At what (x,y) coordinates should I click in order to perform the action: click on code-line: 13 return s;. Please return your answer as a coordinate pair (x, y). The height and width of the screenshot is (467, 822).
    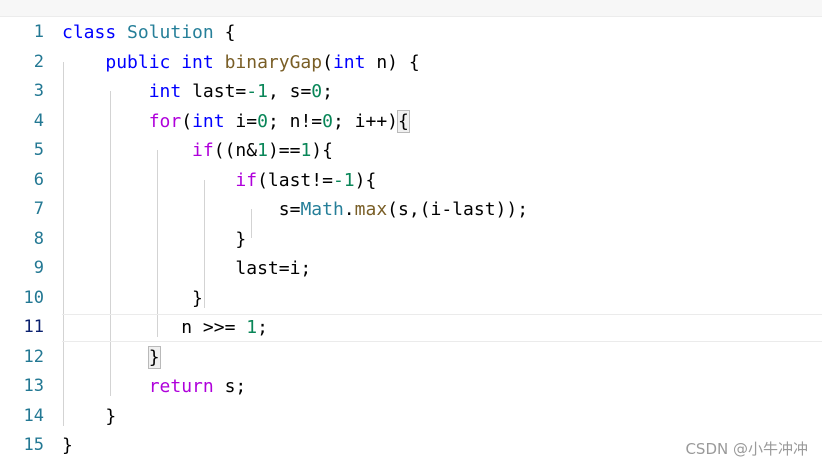
    Looking at the image, I should click on (411, 387).